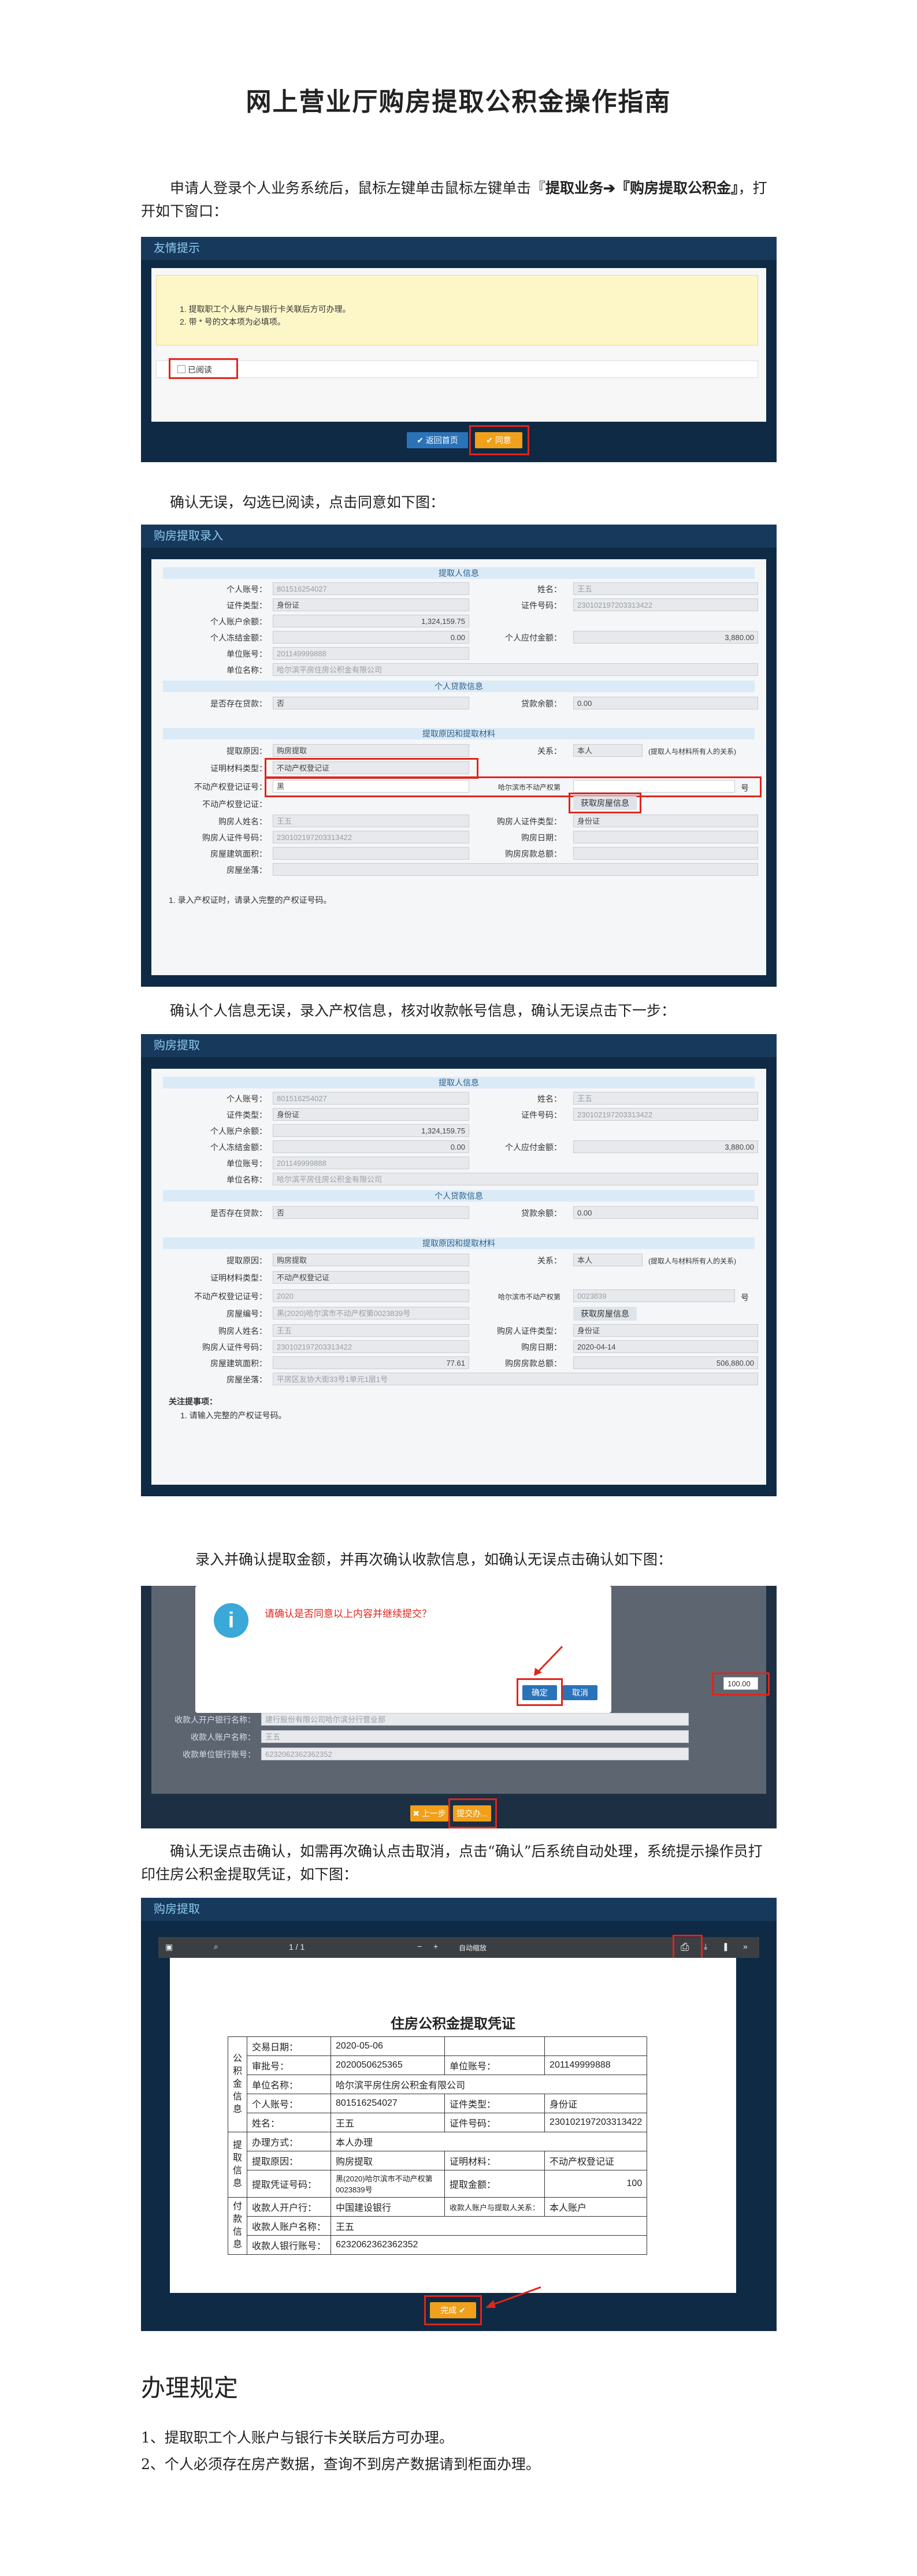 This screenshot has width=917, height=2576. Describe the element at coordinates (665, 1098) in the screenshot. I see `verify-name-field: 王五` at that location.